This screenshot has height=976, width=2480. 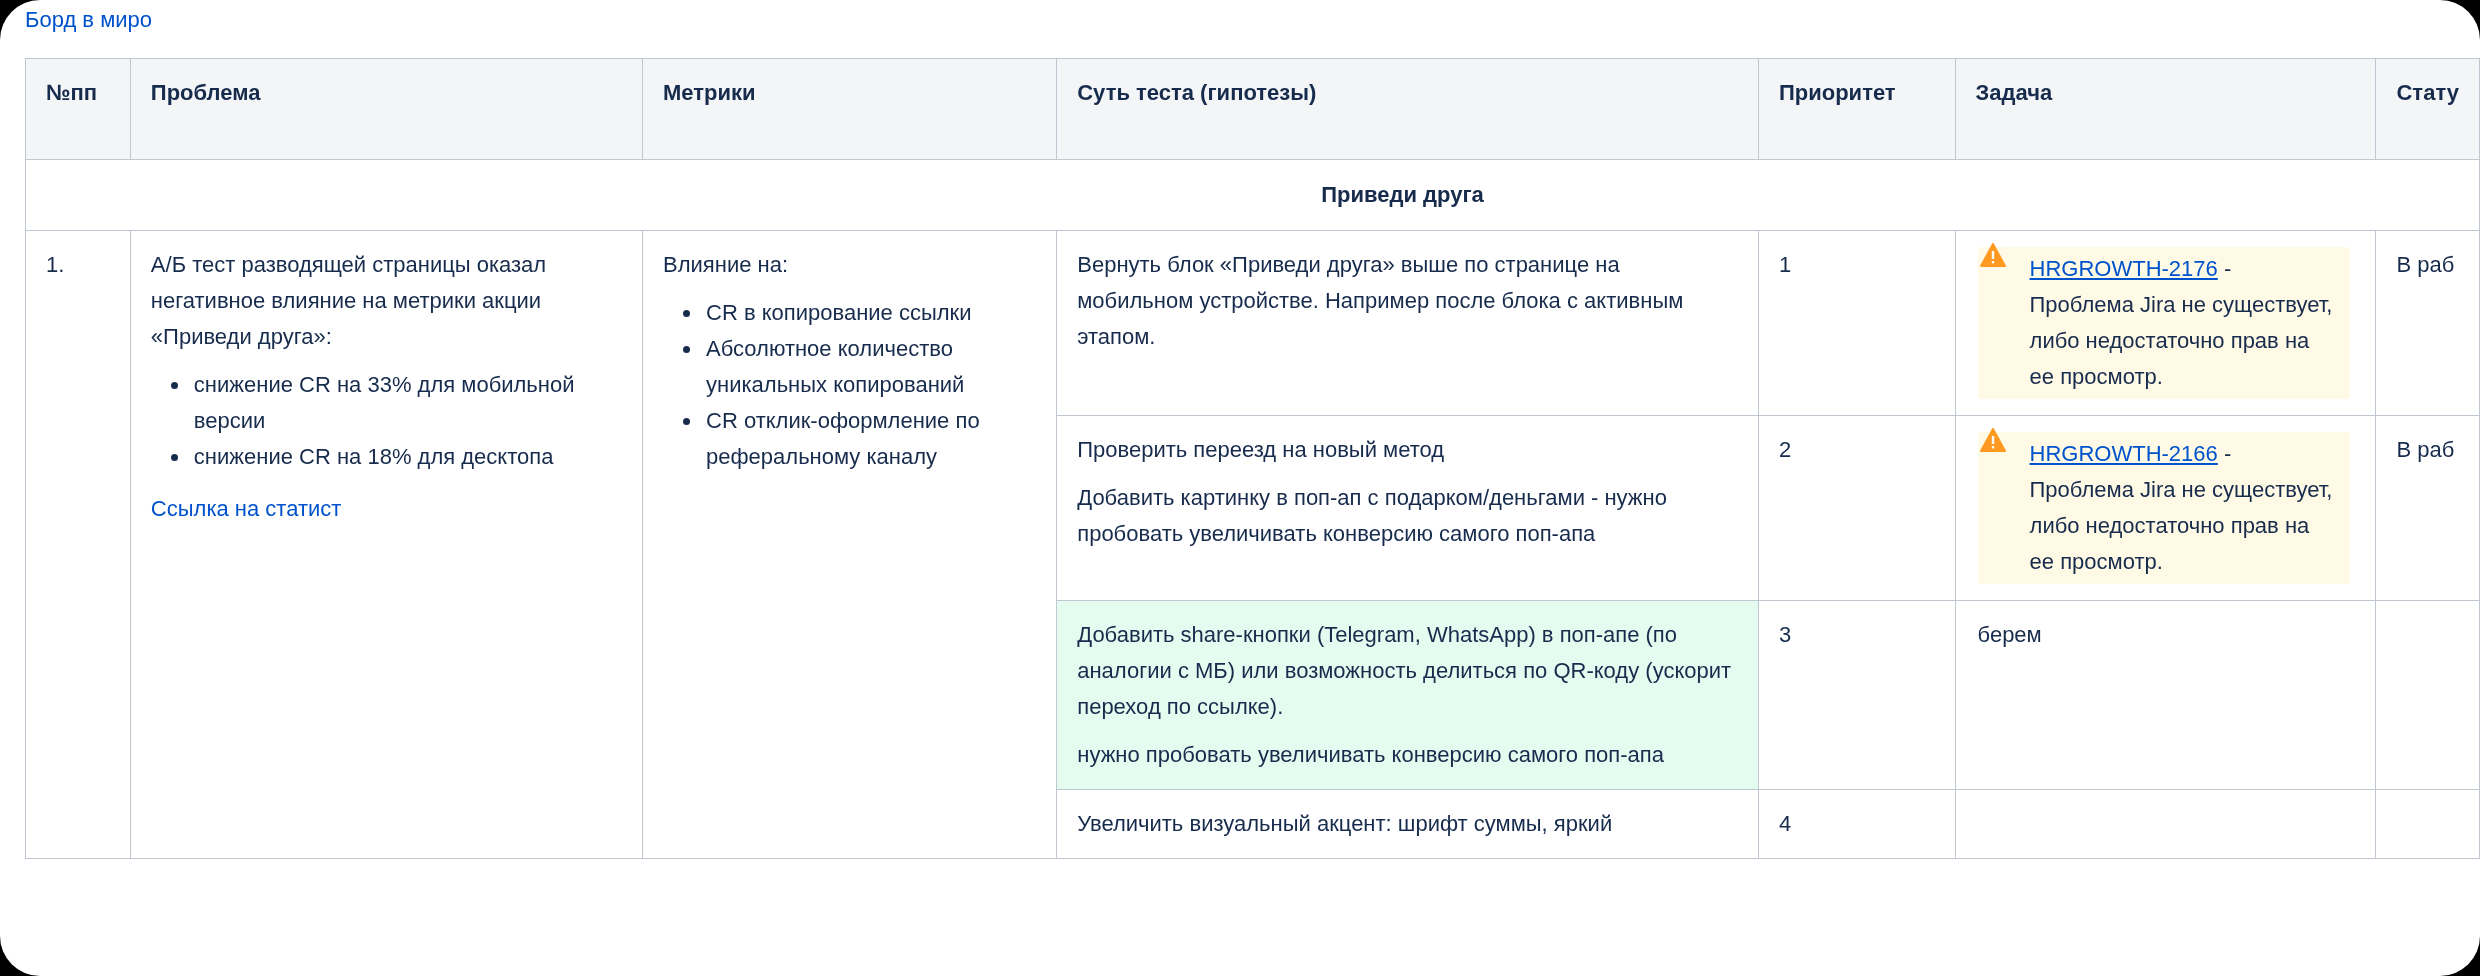 What do you see at coordinates (2123, 268) in the screenshot?
I see `issue-link: HRGROWTH-2176` at bounding box center [2123, 268].